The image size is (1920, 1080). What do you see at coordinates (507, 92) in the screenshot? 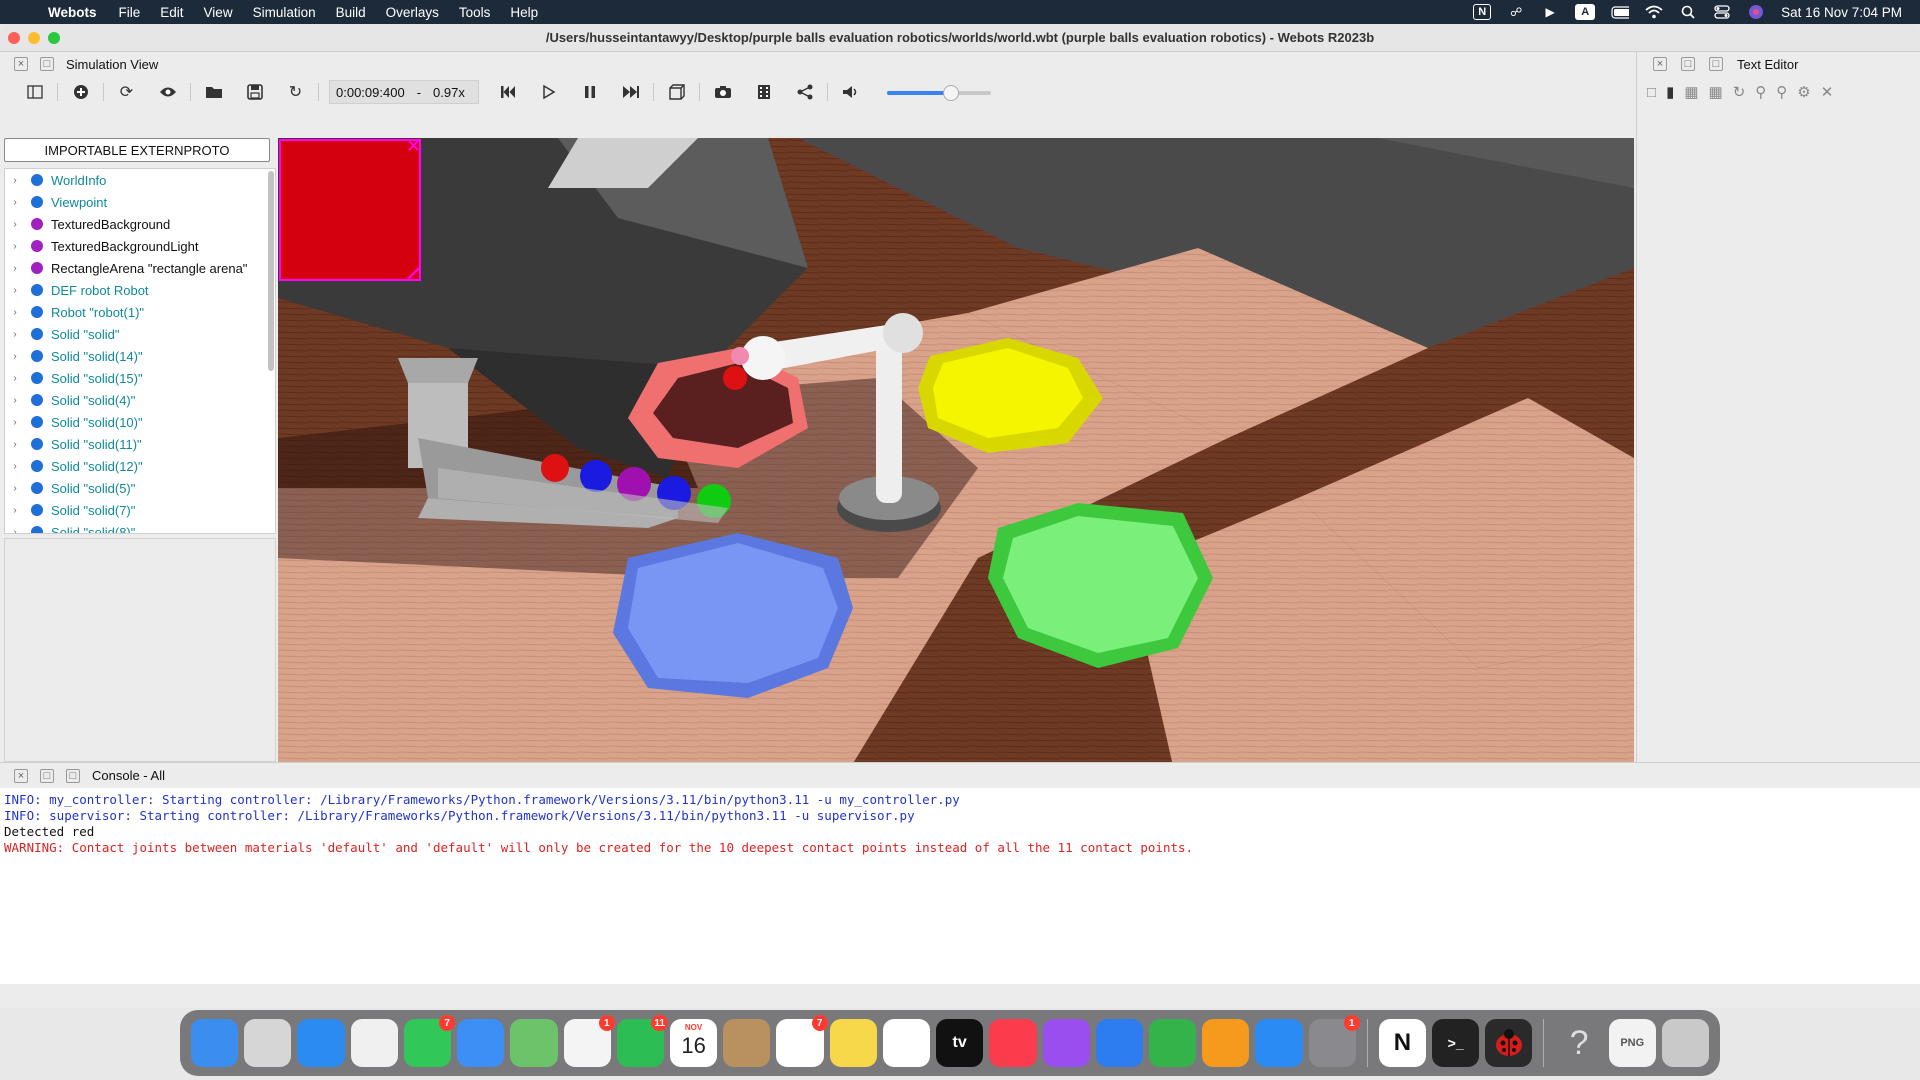
I see `reset-simulation-icon` at bounding box center [507, 92].